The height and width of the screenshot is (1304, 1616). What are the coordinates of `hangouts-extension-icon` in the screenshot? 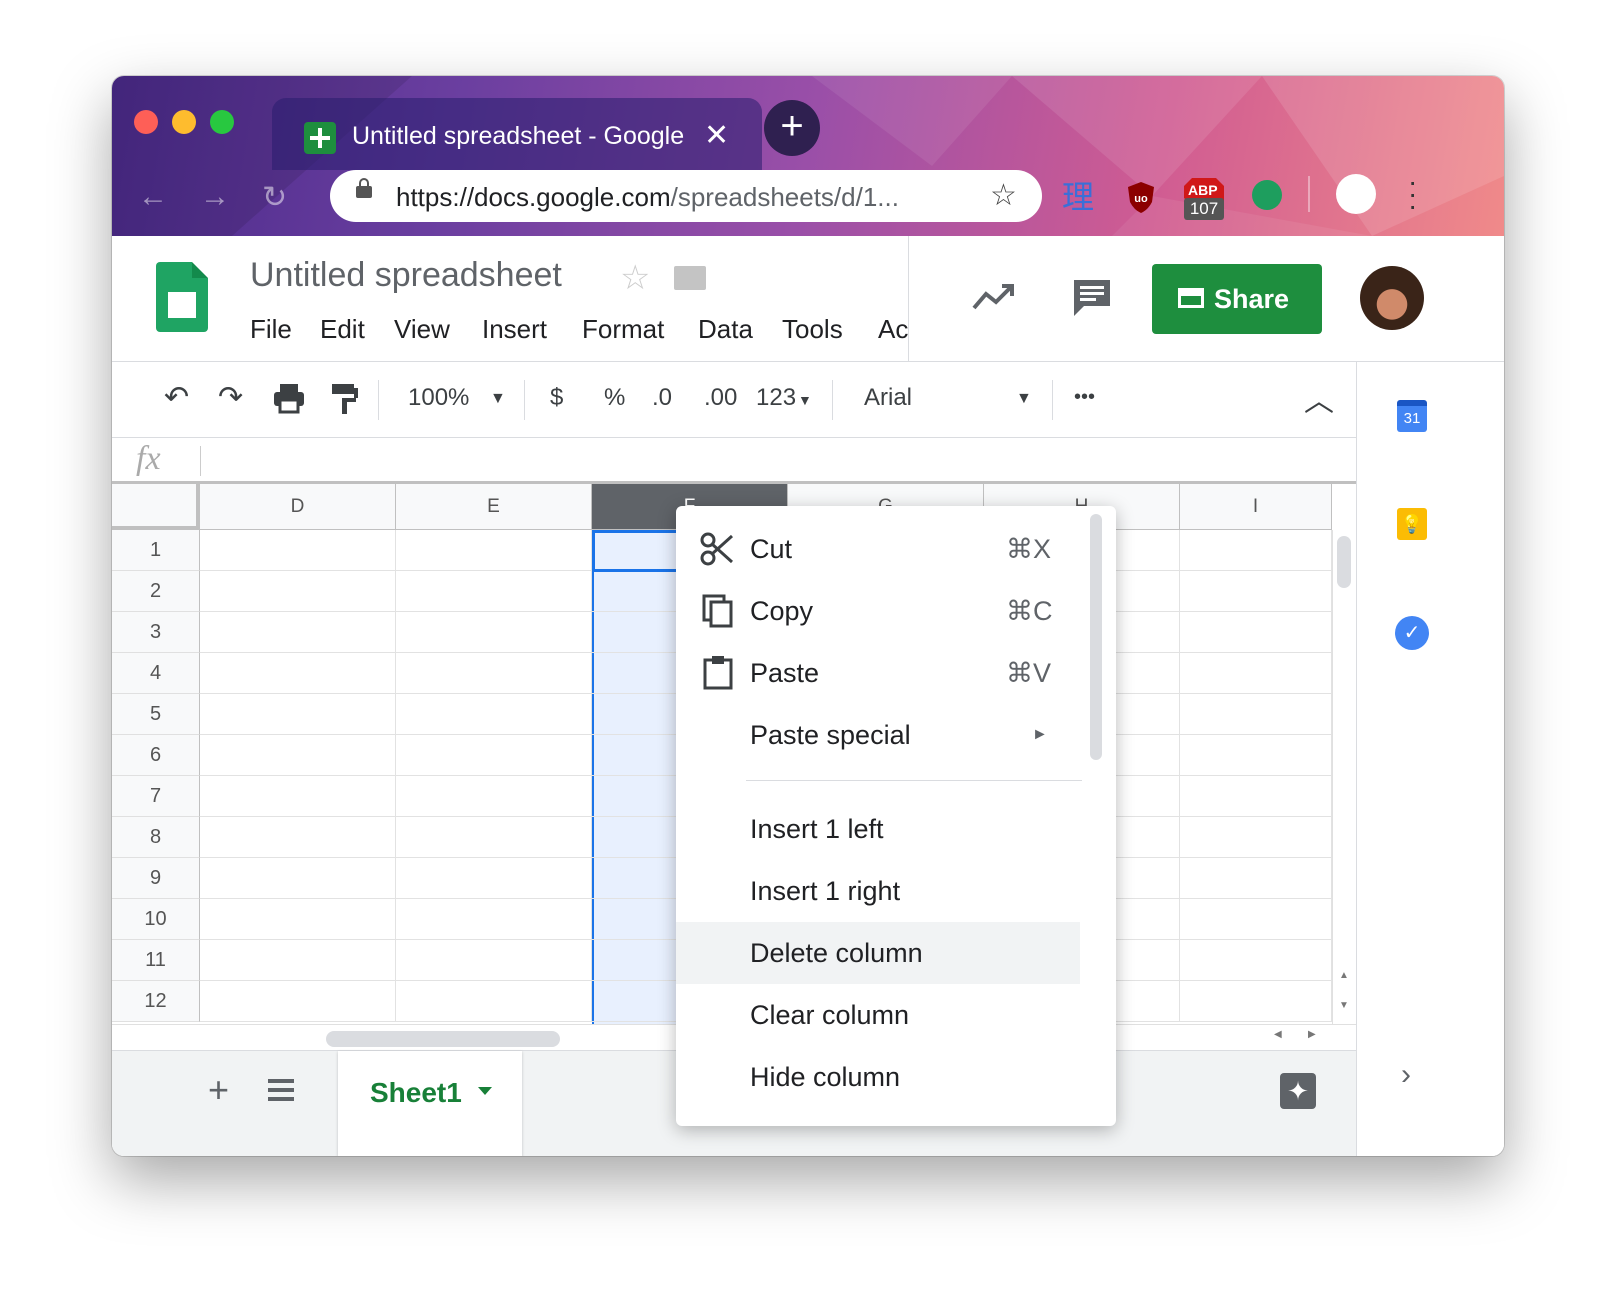 It's located at (1267, 195).